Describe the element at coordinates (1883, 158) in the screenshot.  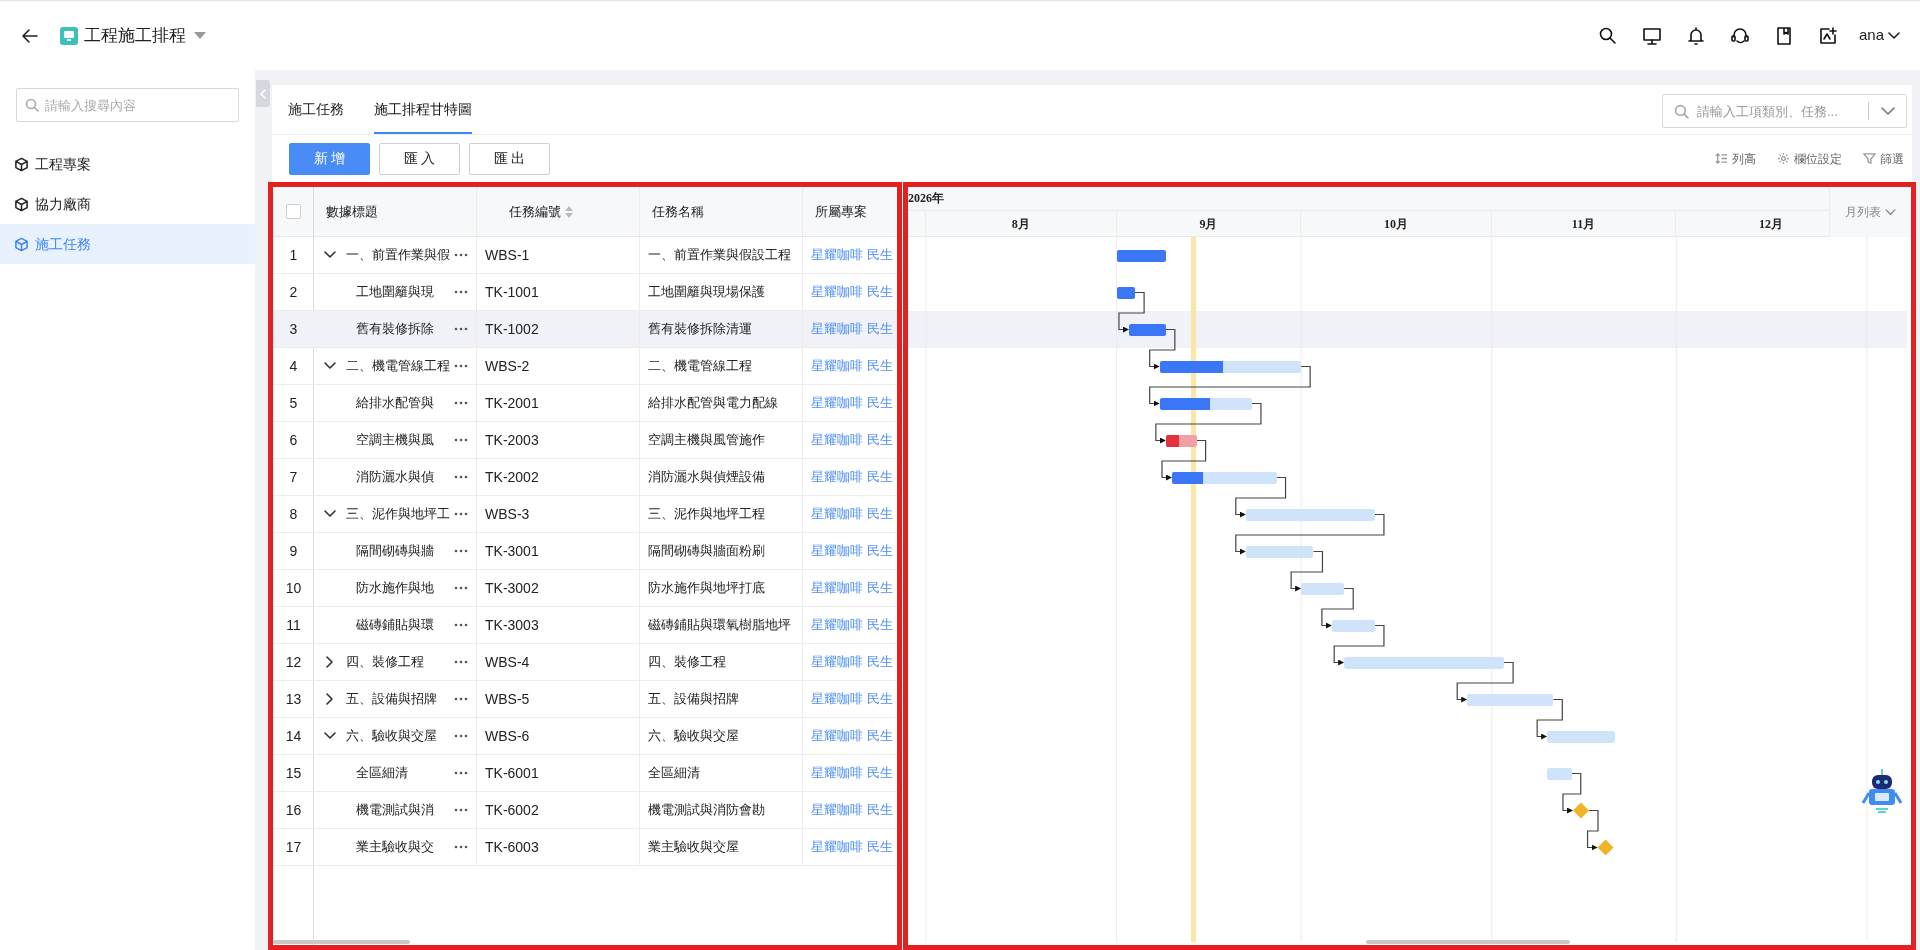
I see `view-action-button: 篩選` at that location.